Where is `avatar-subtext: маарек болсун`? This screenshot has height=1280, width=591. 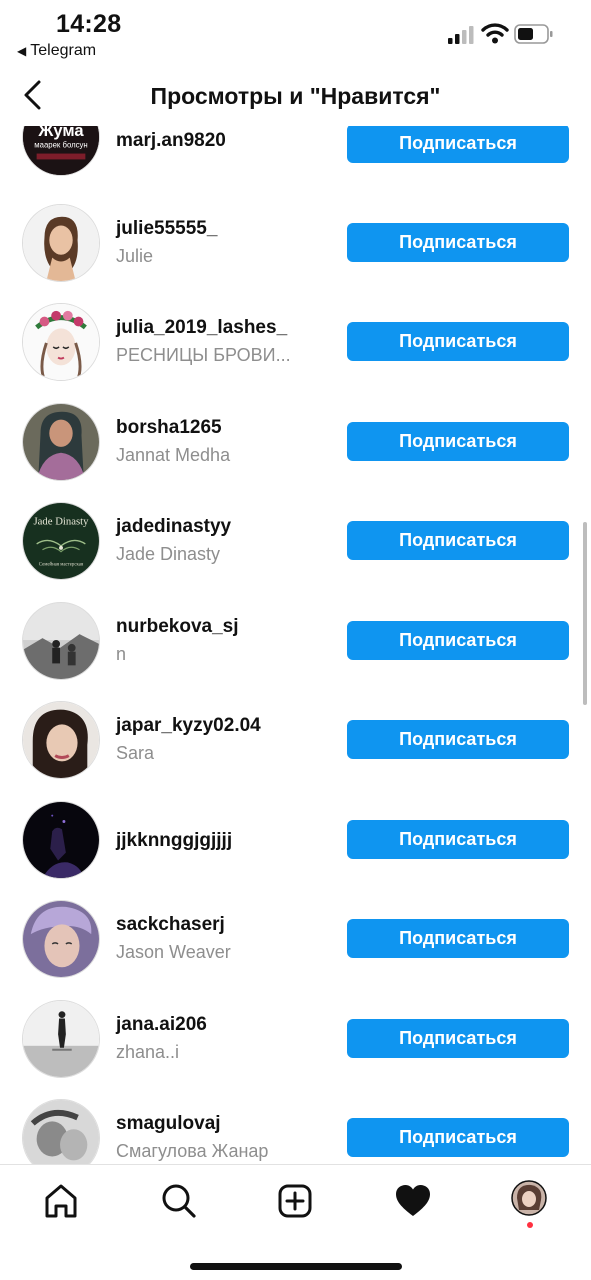 avatar-subtext: маарек болсун is located at coordinates (60, 145).